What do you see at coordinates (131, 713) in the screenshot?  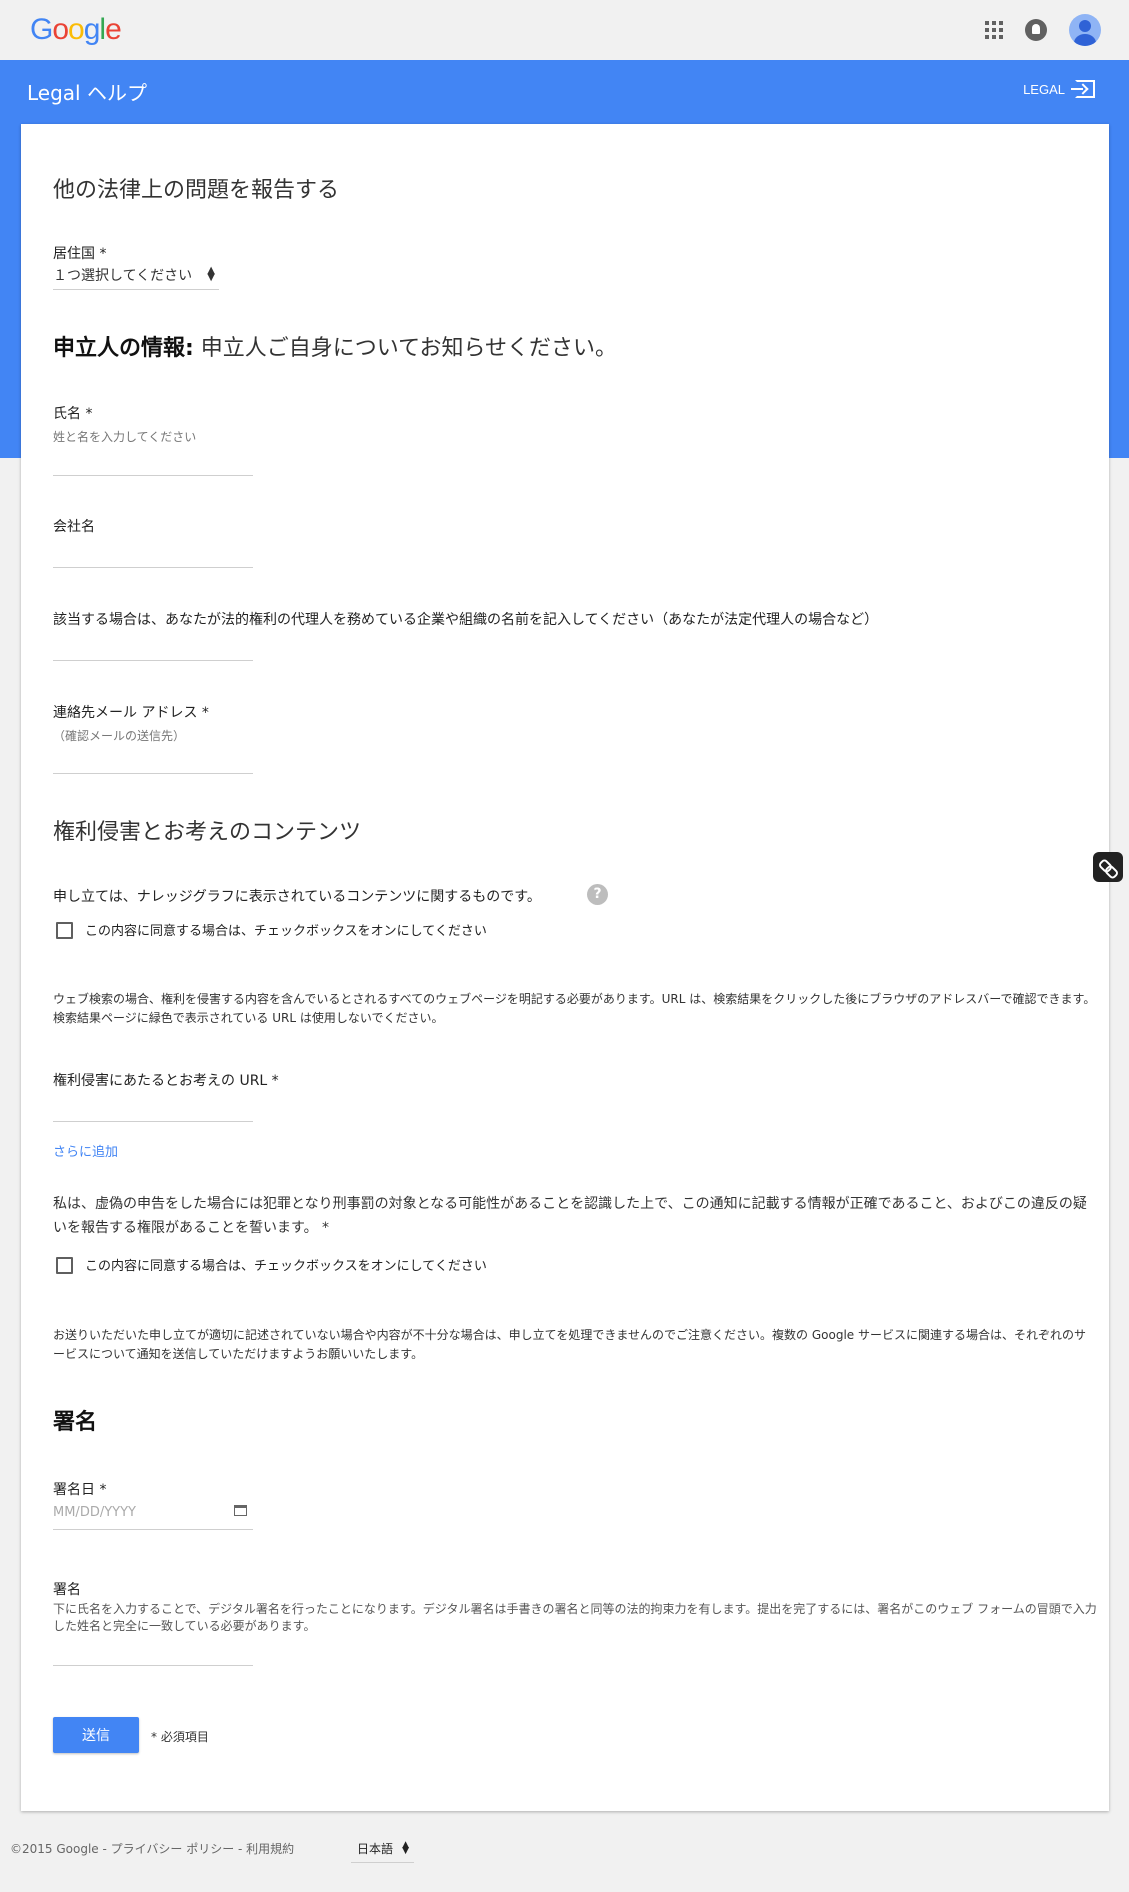 I see `email-label: 連絡先メール アドレス *` at bounding box center [131, 713].